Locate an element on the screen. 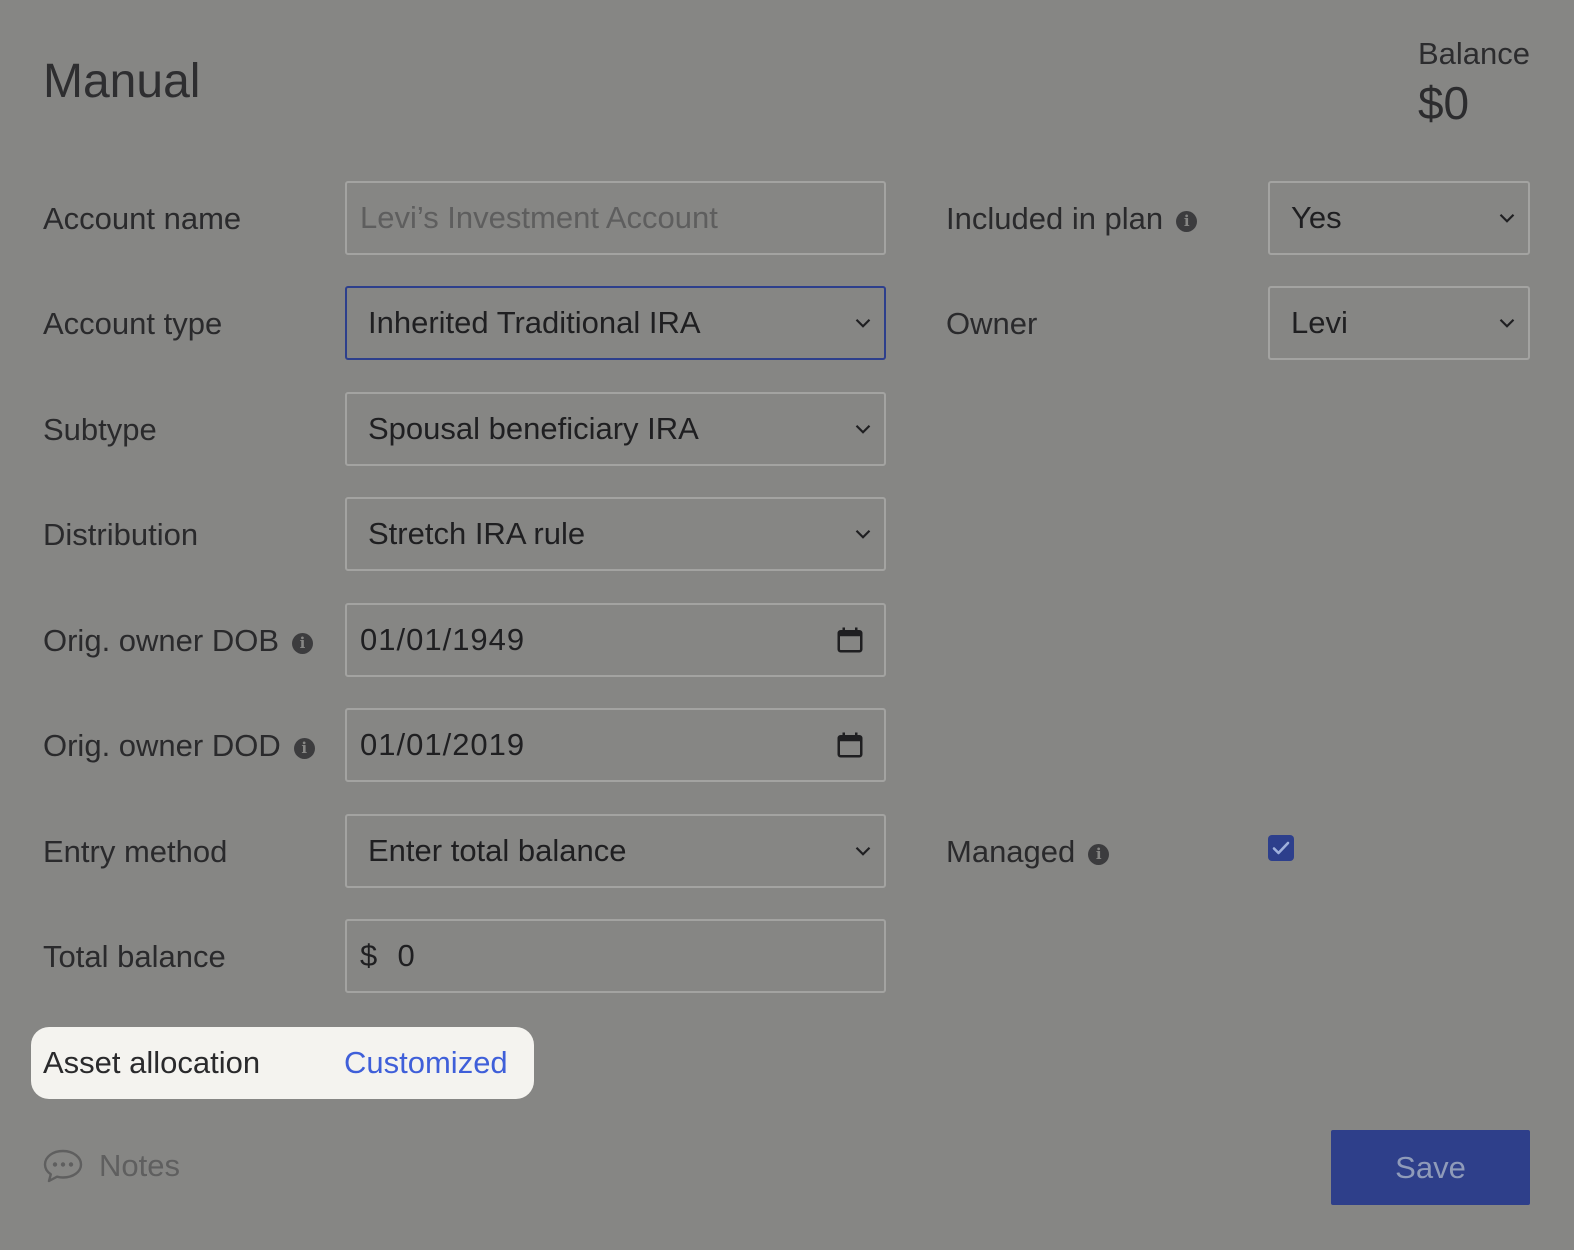  orig-owner-dod-value: 01/01/2019 is located at coordinates (443, 744).